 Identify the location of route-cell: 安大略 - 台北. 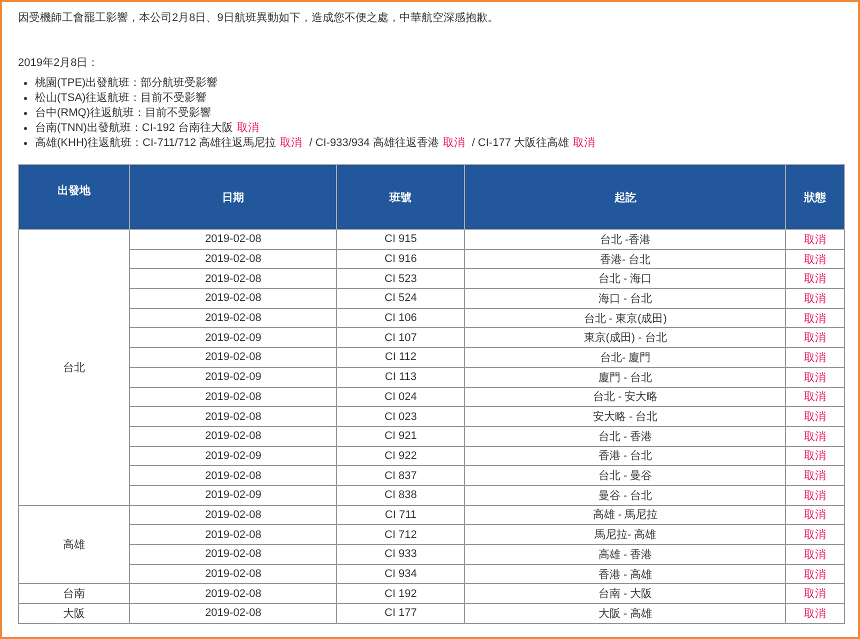
(625, 416).